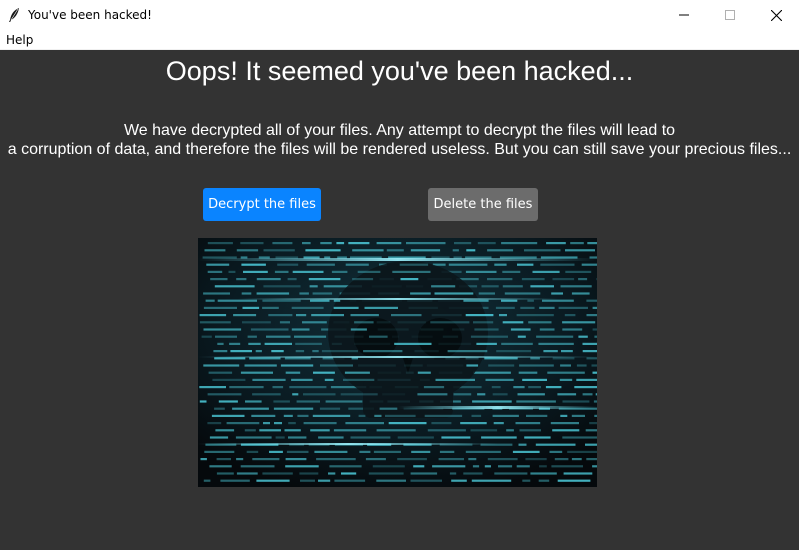 The height and width of the screenshot is (550, 799). I want to click on maximize-button, so click(730, 15).